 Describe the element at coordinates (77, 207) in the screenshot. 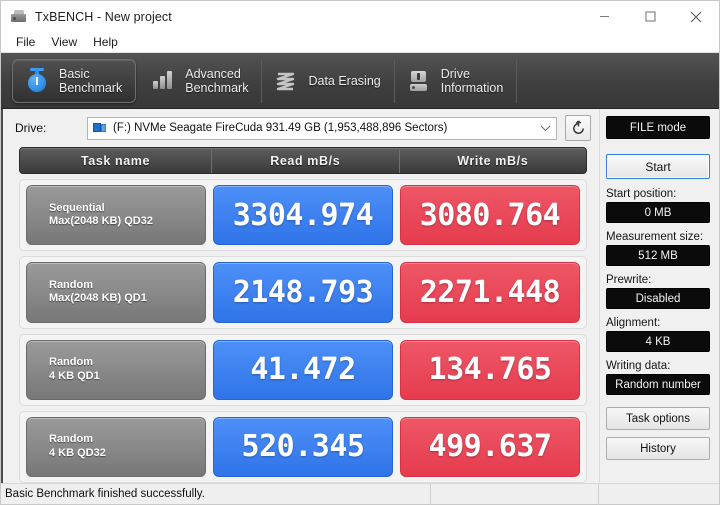

I see `task-line1: Sequential` at that location.